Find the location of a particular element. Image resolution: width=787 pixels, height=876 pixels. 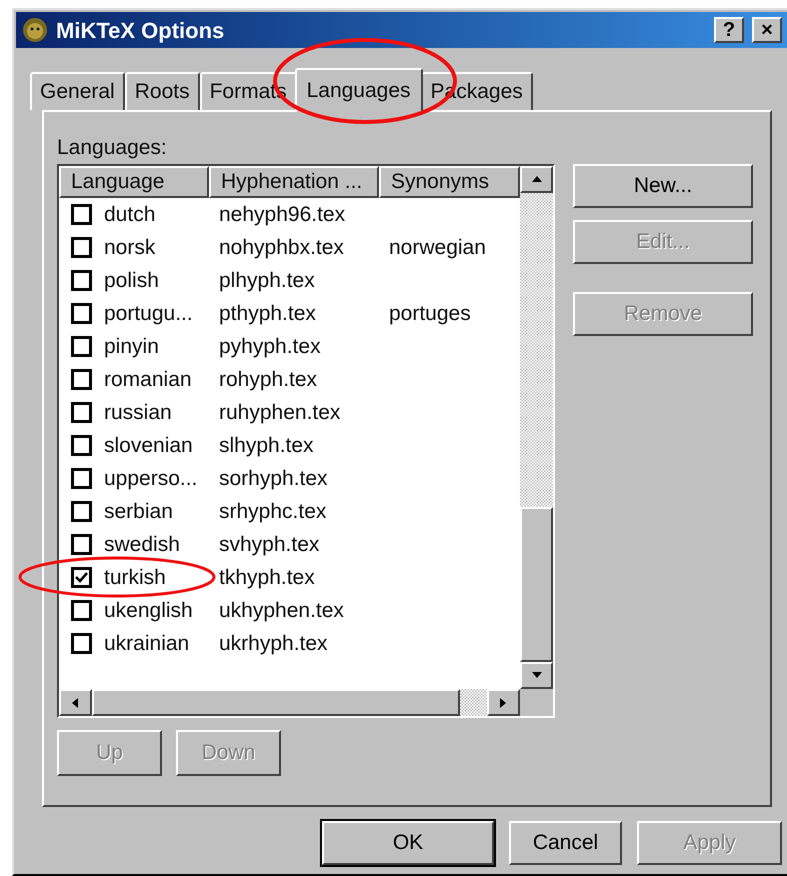

language-name: norsk is located at coordinates (130, 247).